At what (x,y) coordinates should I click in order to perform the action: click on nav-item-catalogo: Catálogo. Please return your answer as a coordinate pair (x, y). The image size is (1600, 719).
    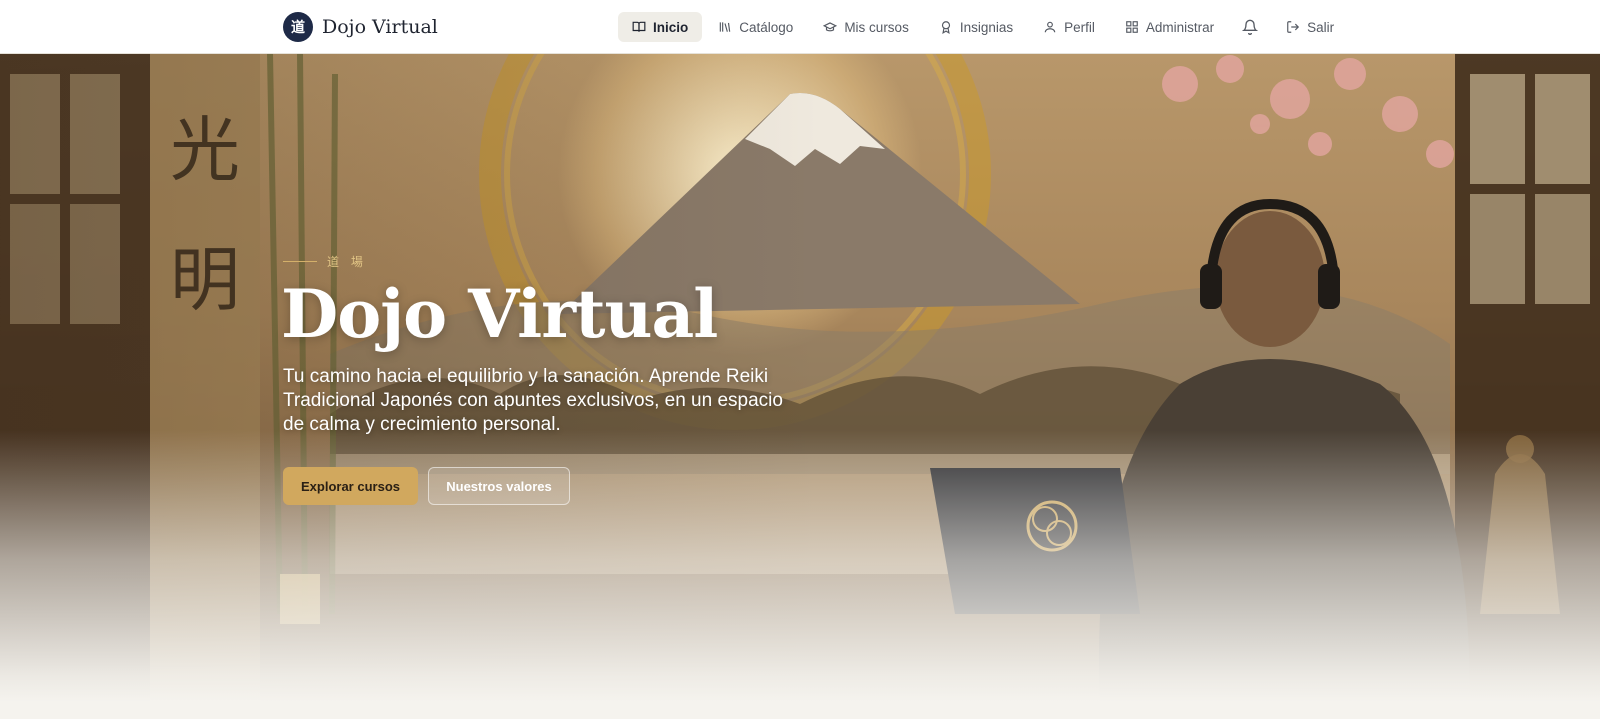
    Looking at the image, I should click on (755, 27).